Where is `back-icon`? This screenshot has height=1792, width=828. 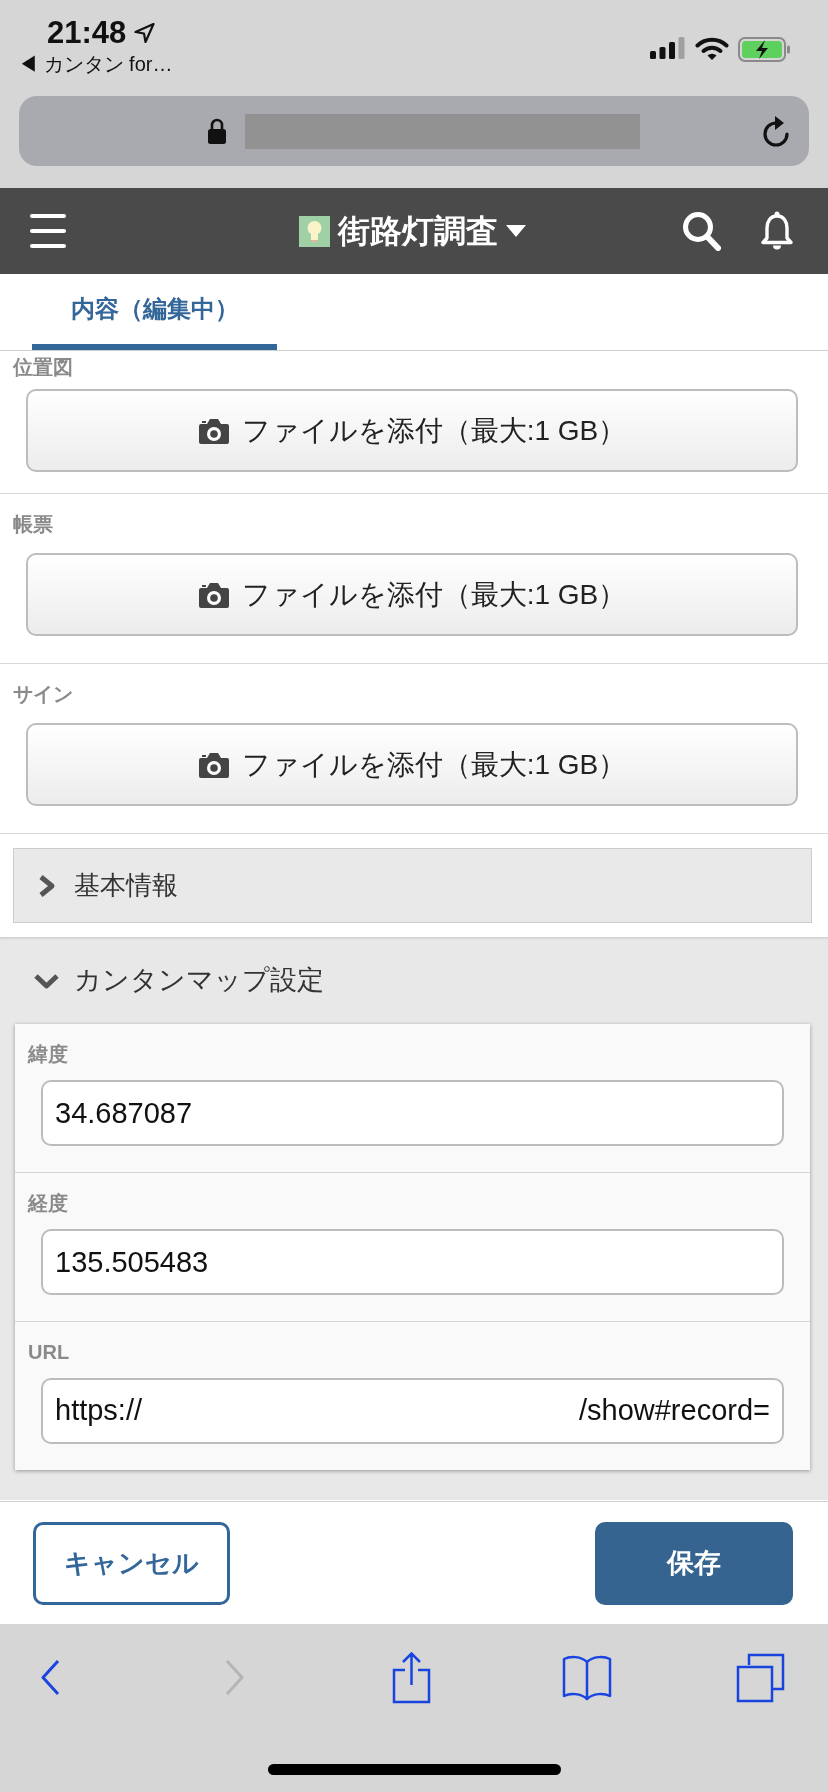 back-icon is located at coordinates (50, 1677).